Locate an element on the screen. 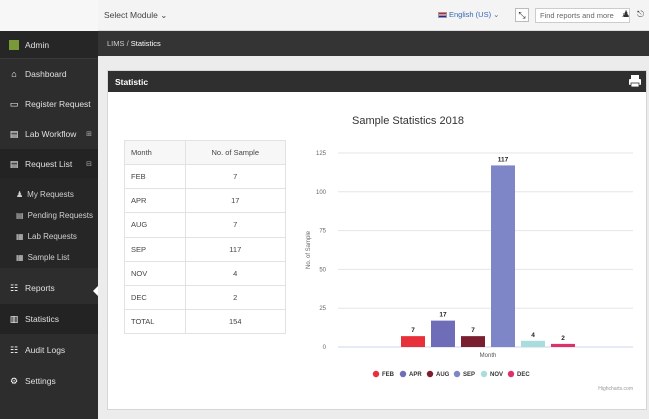 This screenshot has width=649, height=419. module-select-dropdown: Select Module ⌄ is located at coordinates (135, 15).